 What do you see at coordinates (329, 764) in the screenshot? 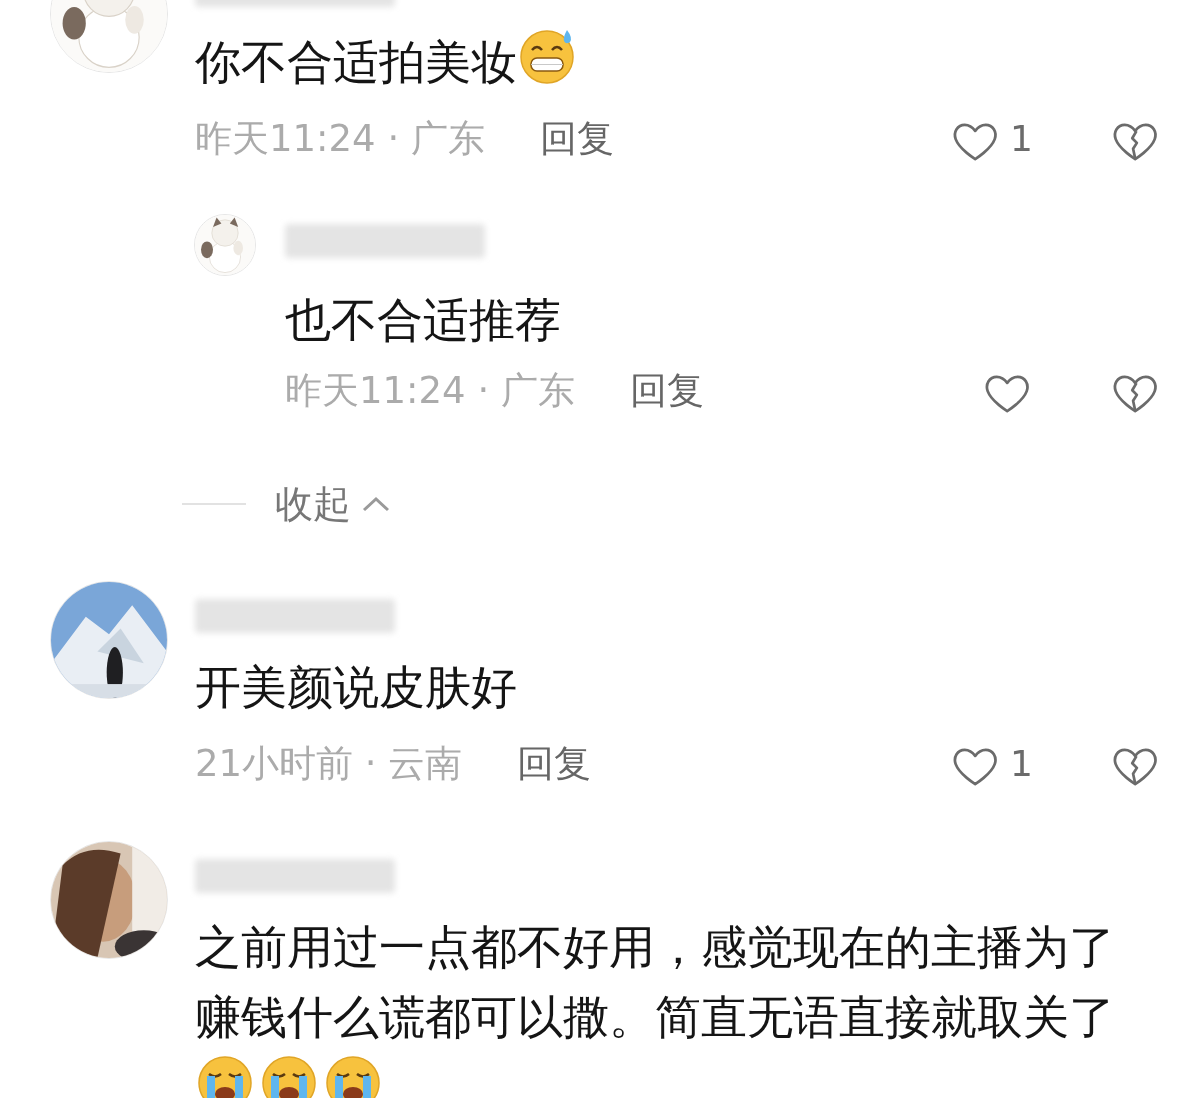
I see `comment-time-location: 21小时前 · 云南` at bounding box center [329, 764].